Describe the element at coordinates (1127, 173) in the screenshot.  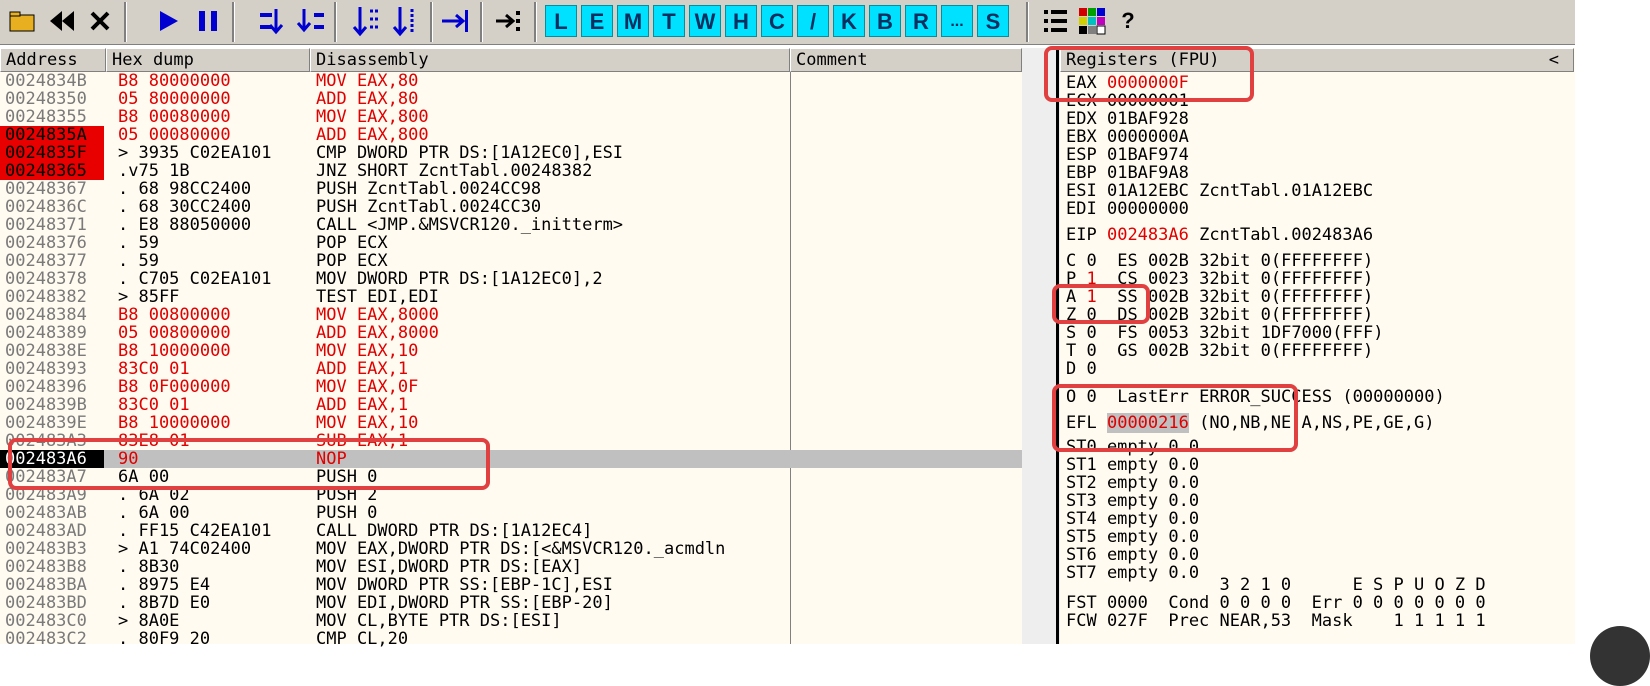
I see `register-ebp: EBP 01BAF9A8` at that location.